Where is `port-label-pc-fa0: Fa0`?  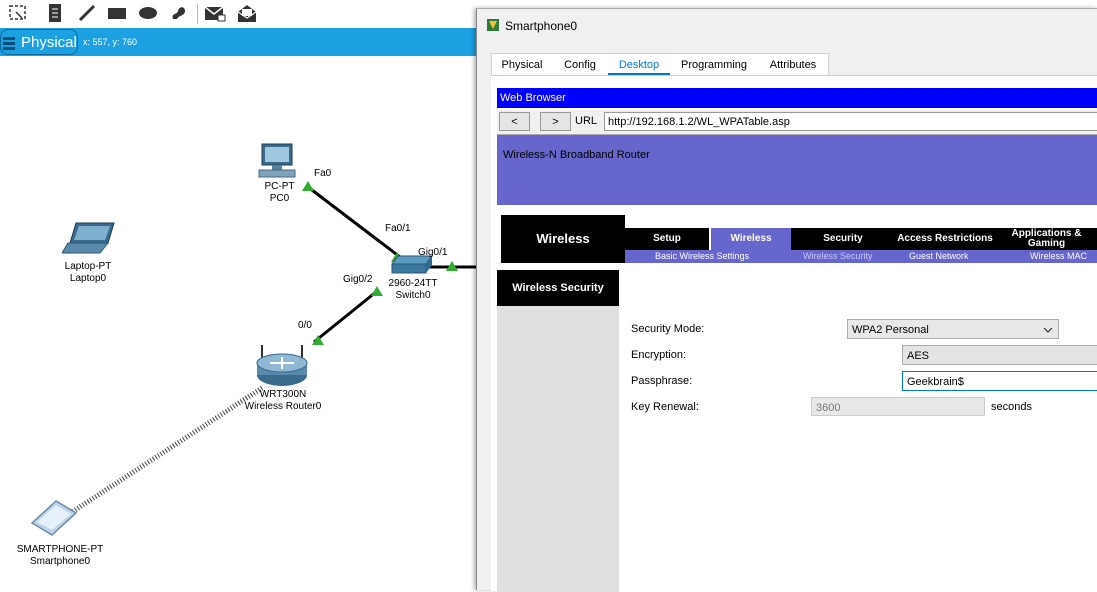
port-label-pc-fa0: Fa0 is located at coordinates (323, 173).